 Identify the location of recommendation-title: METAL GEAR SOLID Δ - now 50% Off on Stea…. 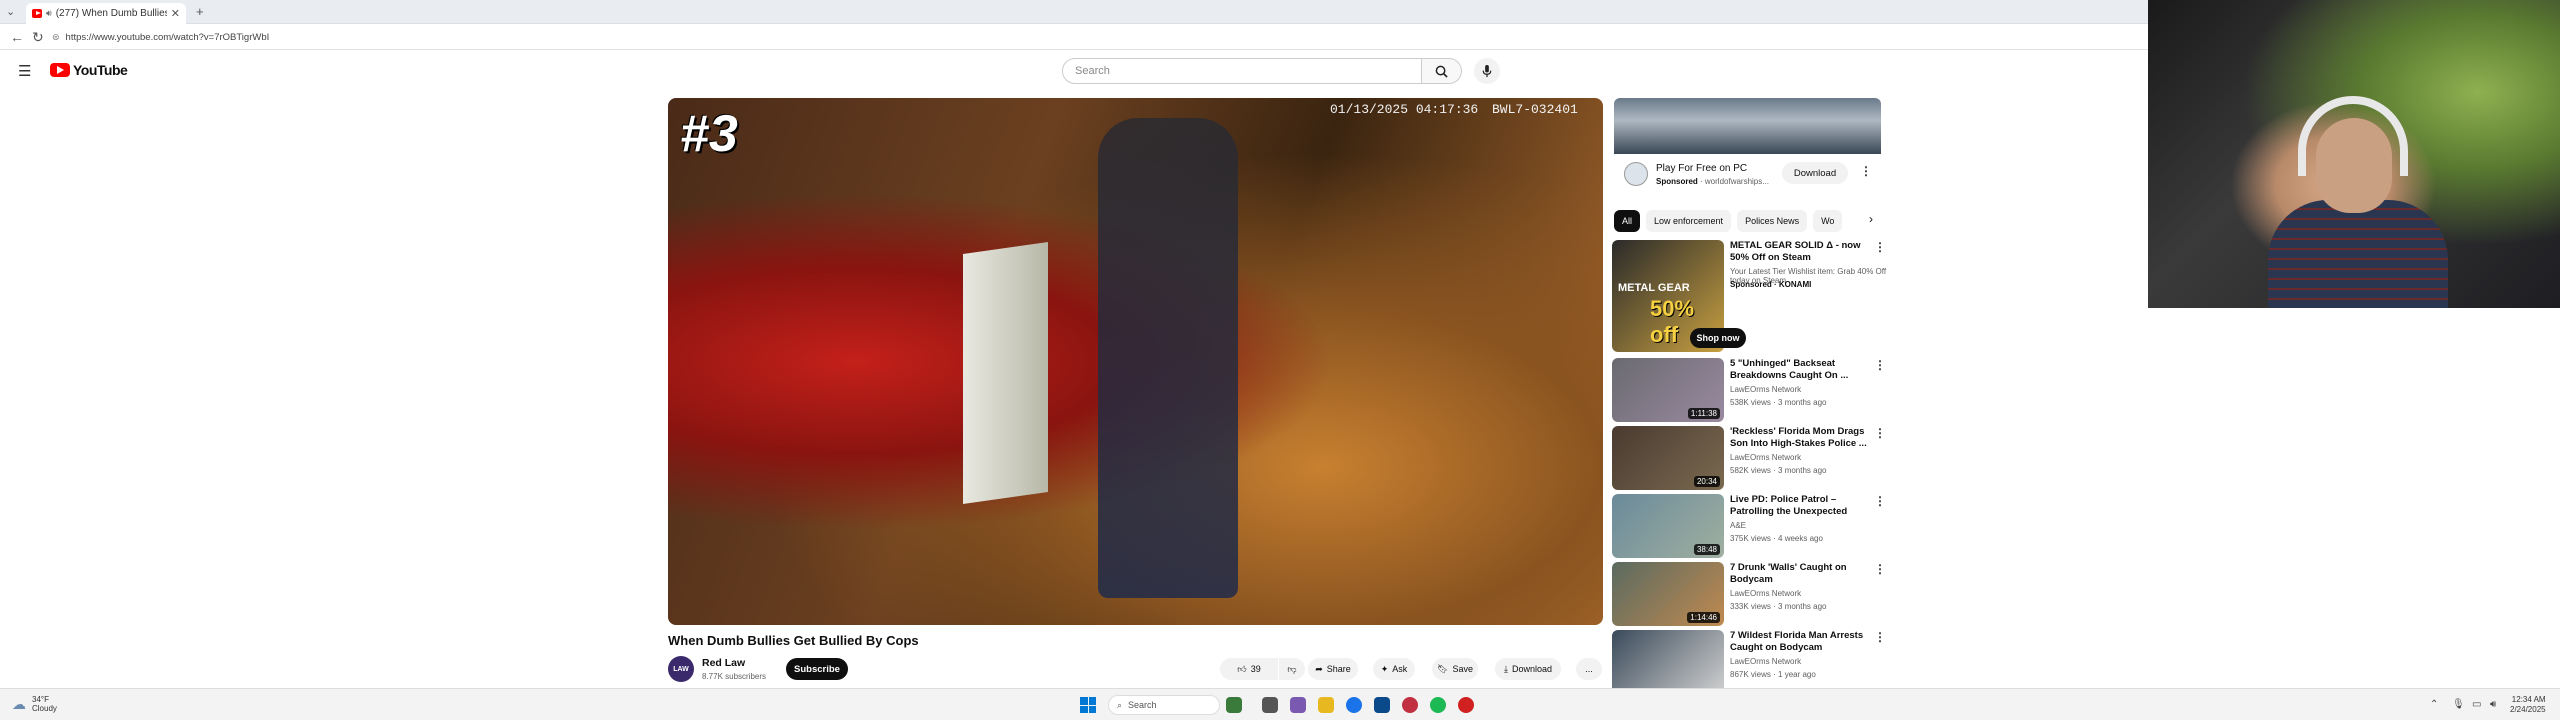
(1800, 252).